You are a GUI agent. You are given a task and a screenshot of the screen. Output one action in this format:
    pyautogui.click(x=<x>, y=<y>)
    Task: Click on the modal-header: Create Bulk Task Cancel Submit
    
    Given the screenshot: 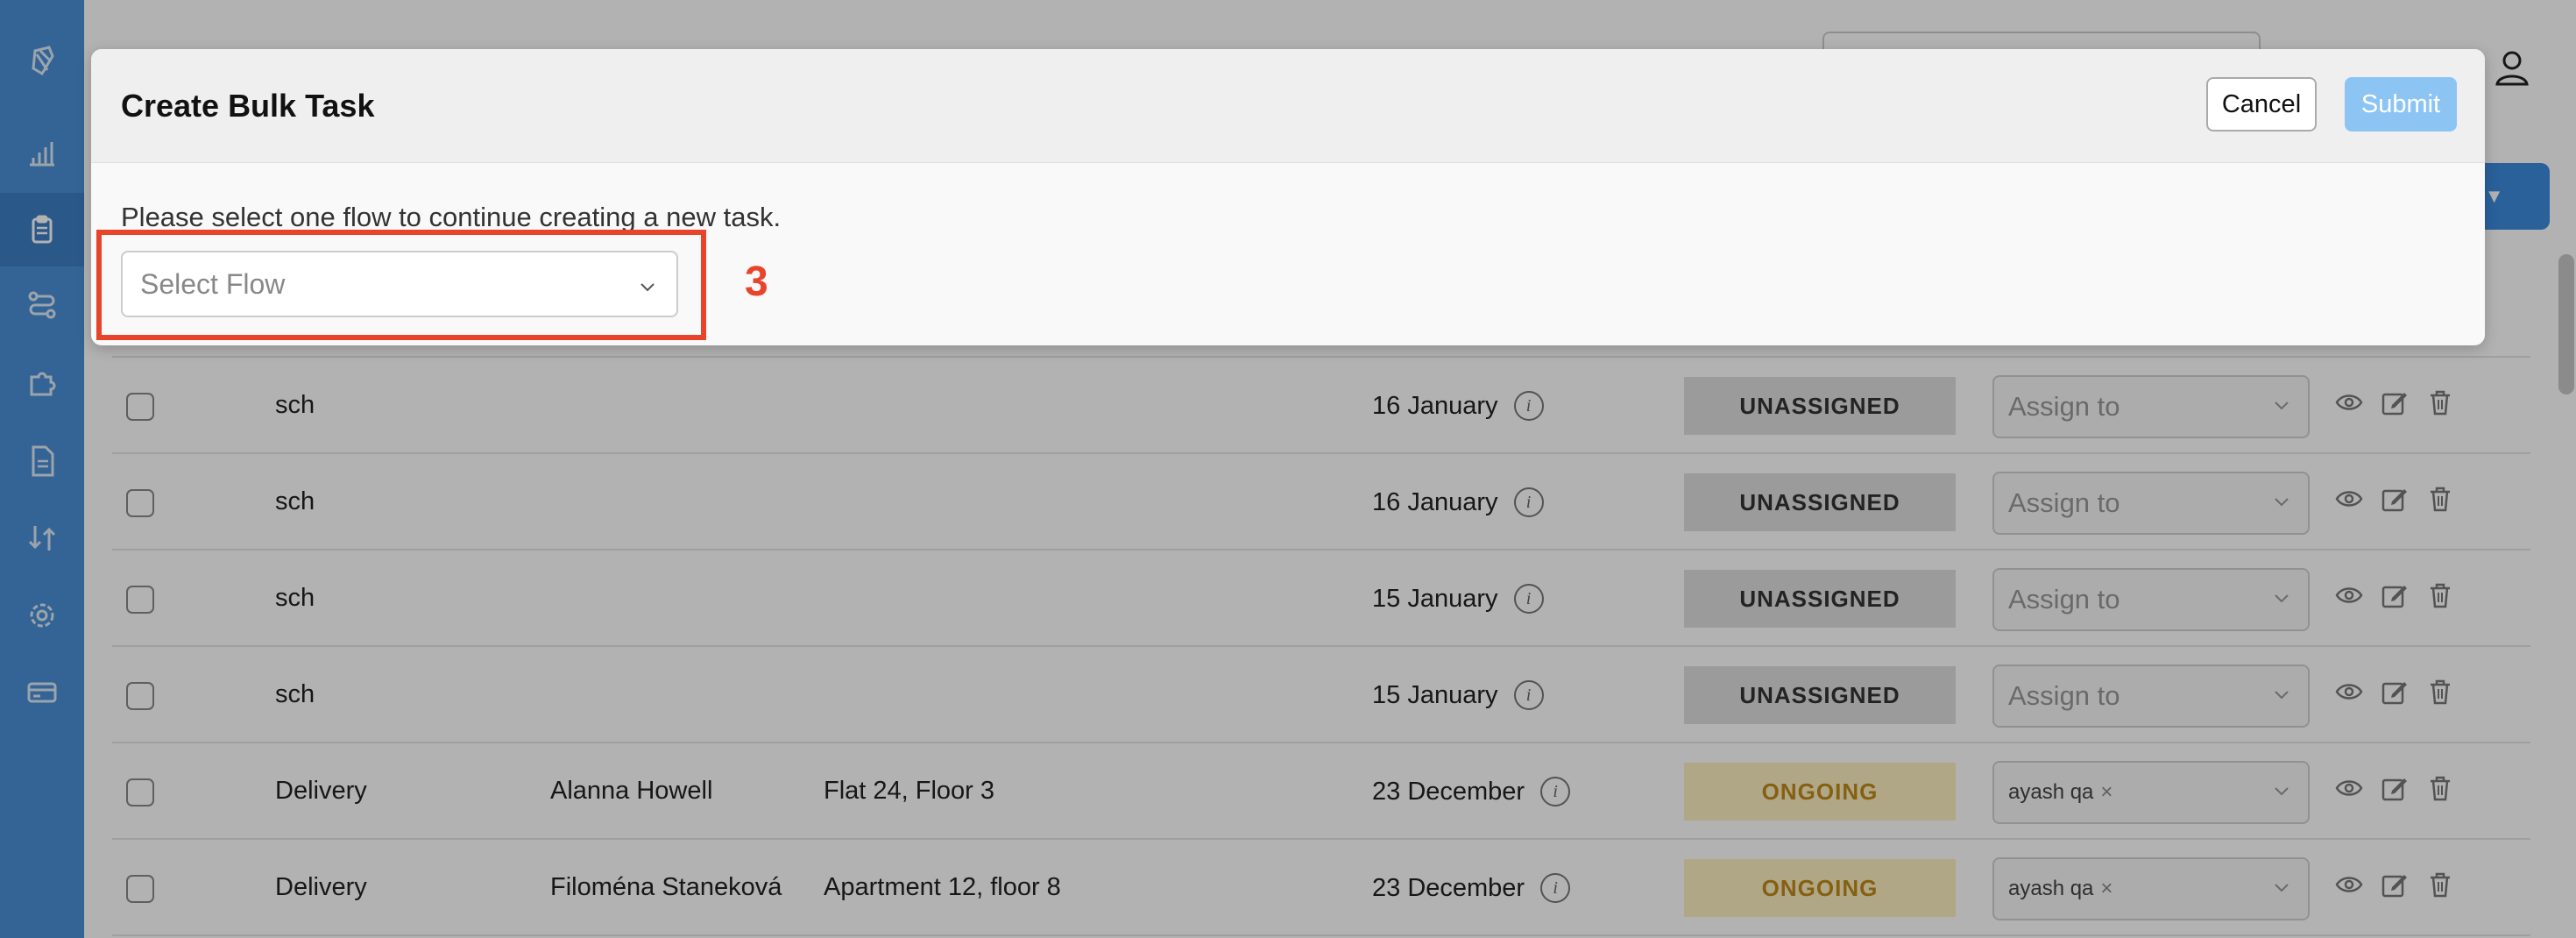 What is the action you would take?
    pyautogui.click(x=1288, y=106)
    